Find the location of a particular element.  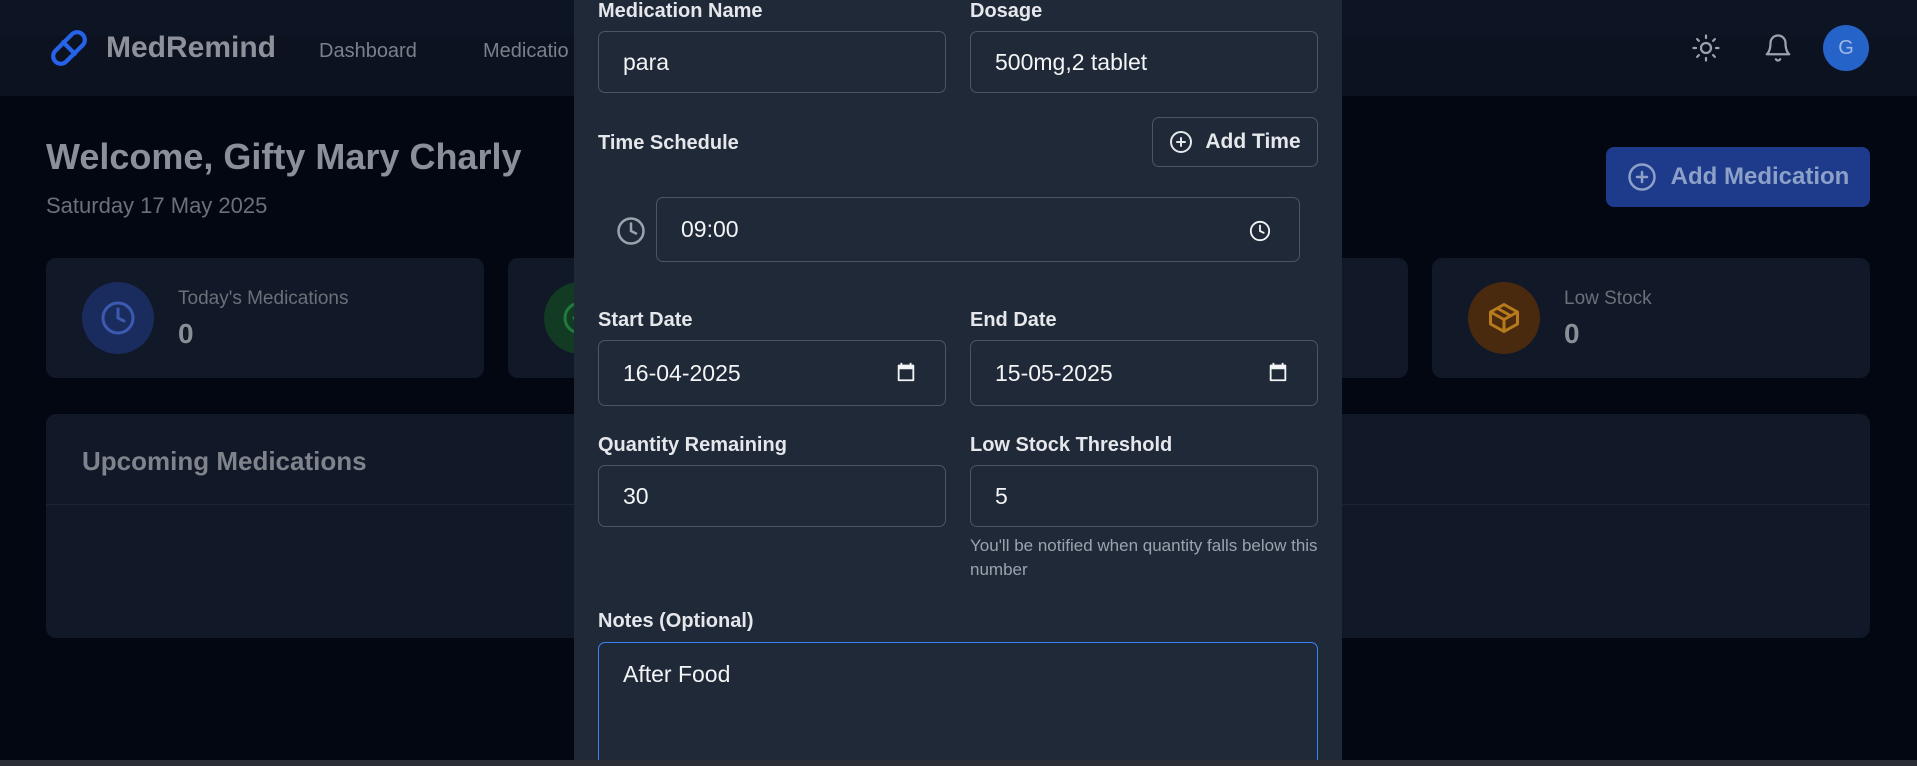

clock-picker-icon is located at coordinates (1260, 231).